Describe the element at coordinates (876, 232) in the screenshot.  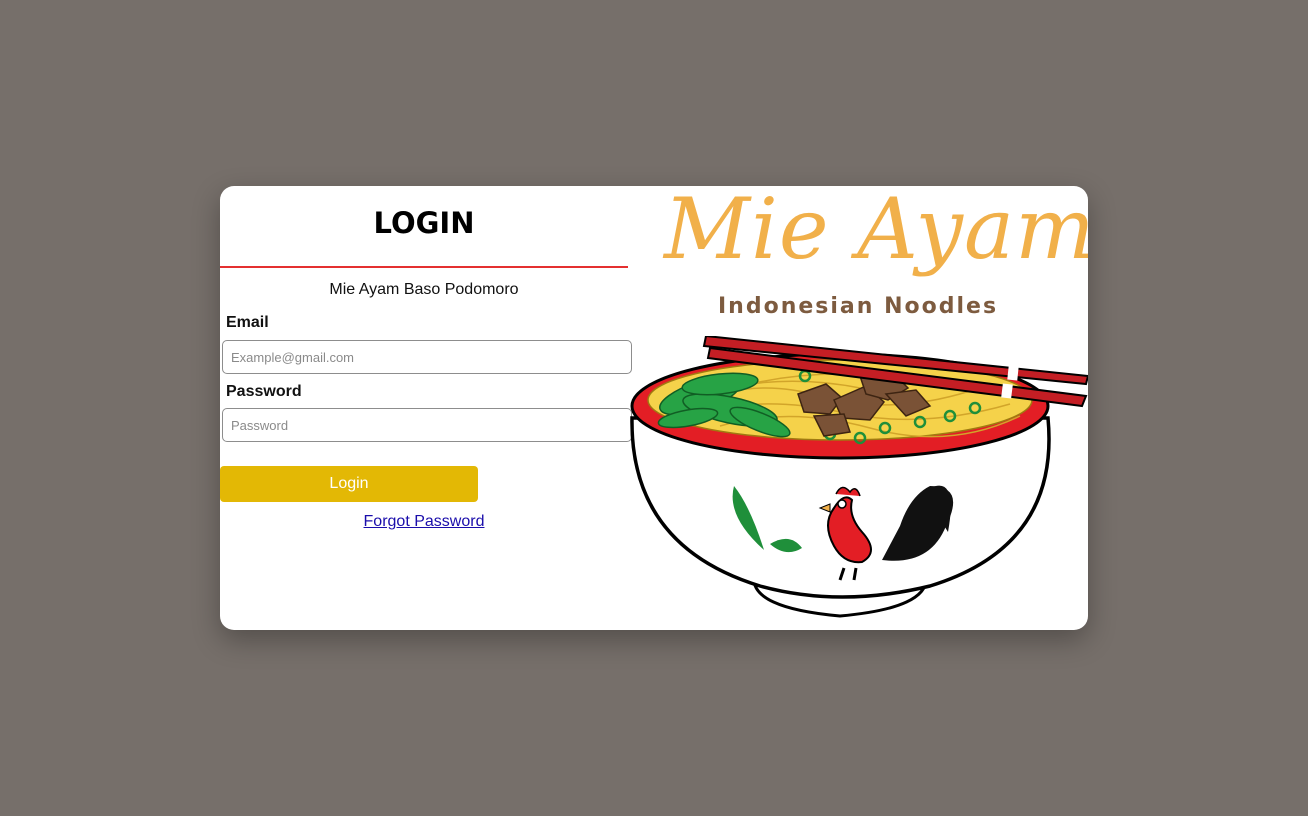
I see `brand-logo-title: Mie Ayam` at that location.